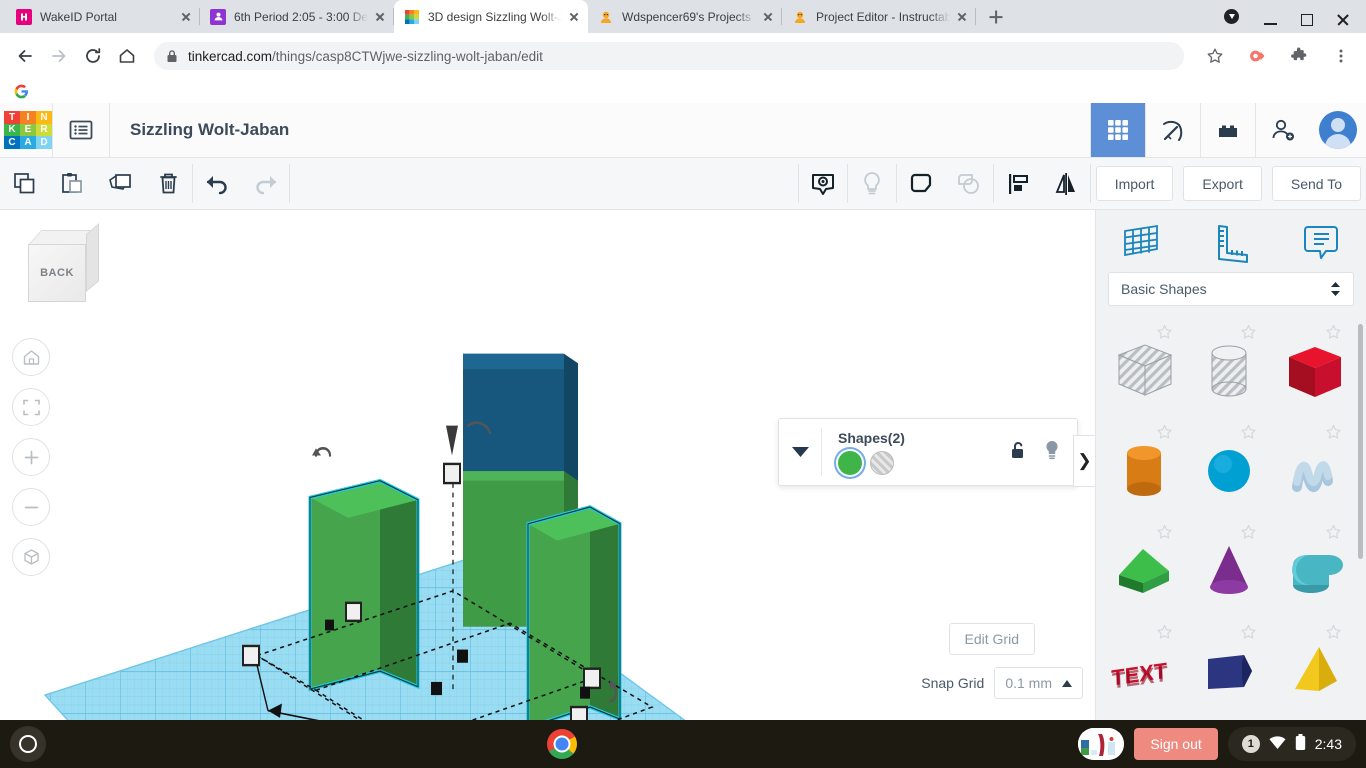 This screenshot has width=1366, height=768. I want to click on sidebar-item-shapes-grid-tab, so click(1141, 241).